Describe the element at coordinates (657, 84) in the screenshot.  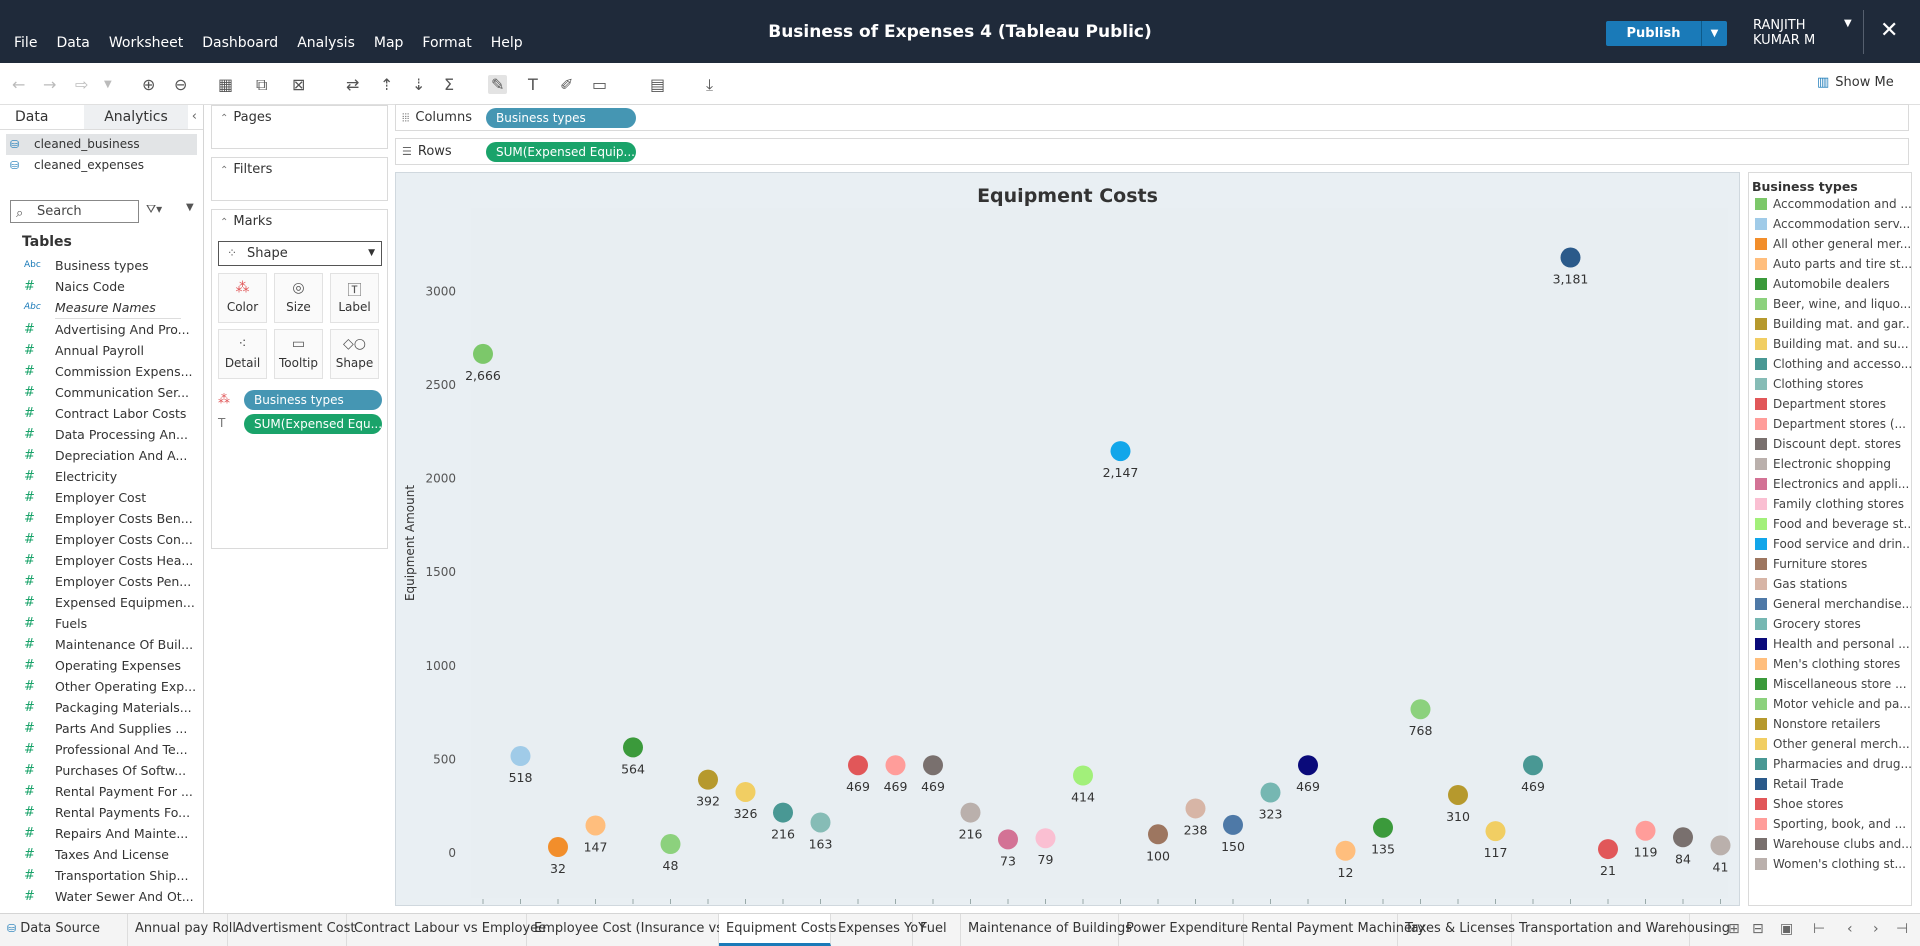
I see `presentation-mode-icon: ▤` at that location.